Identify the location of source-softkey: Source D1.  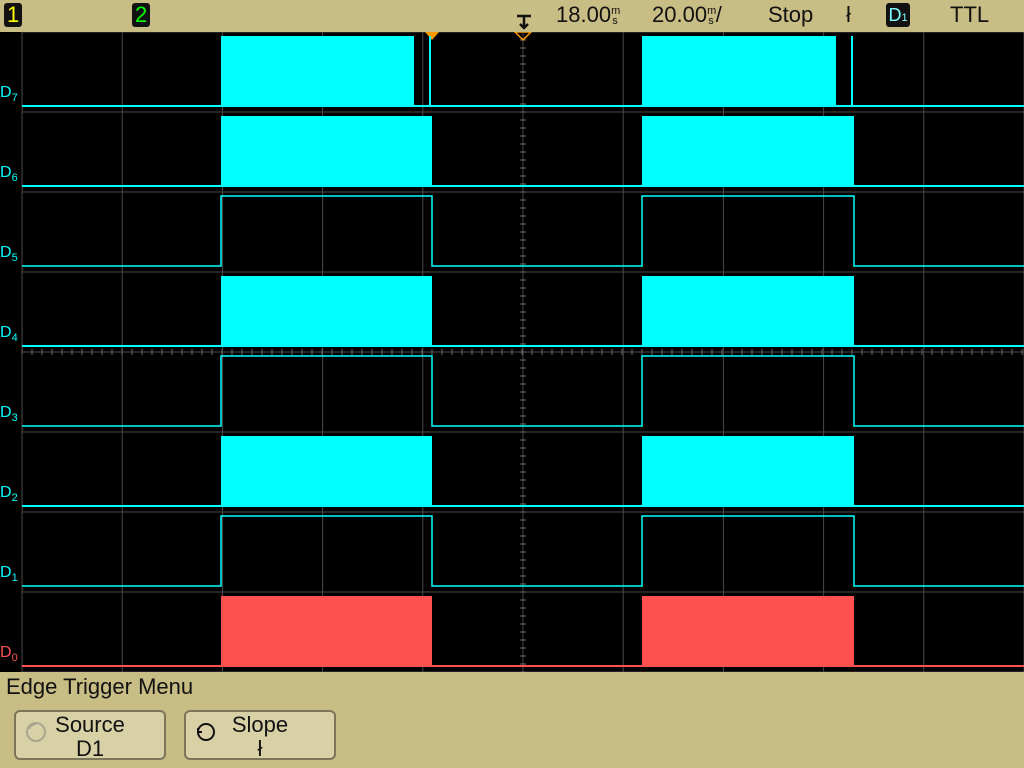
(90, 735).